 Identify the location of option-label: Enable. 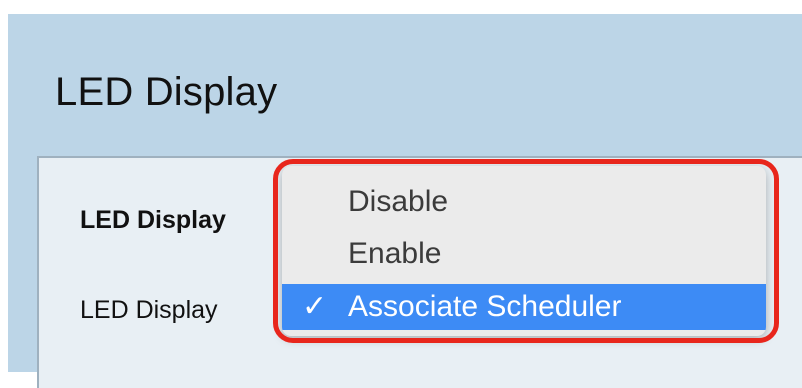
(395, 253).